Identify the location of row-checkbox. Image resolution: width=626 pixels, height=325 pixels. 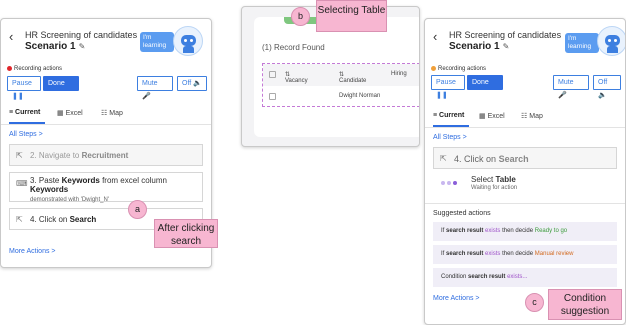
(272, 96).